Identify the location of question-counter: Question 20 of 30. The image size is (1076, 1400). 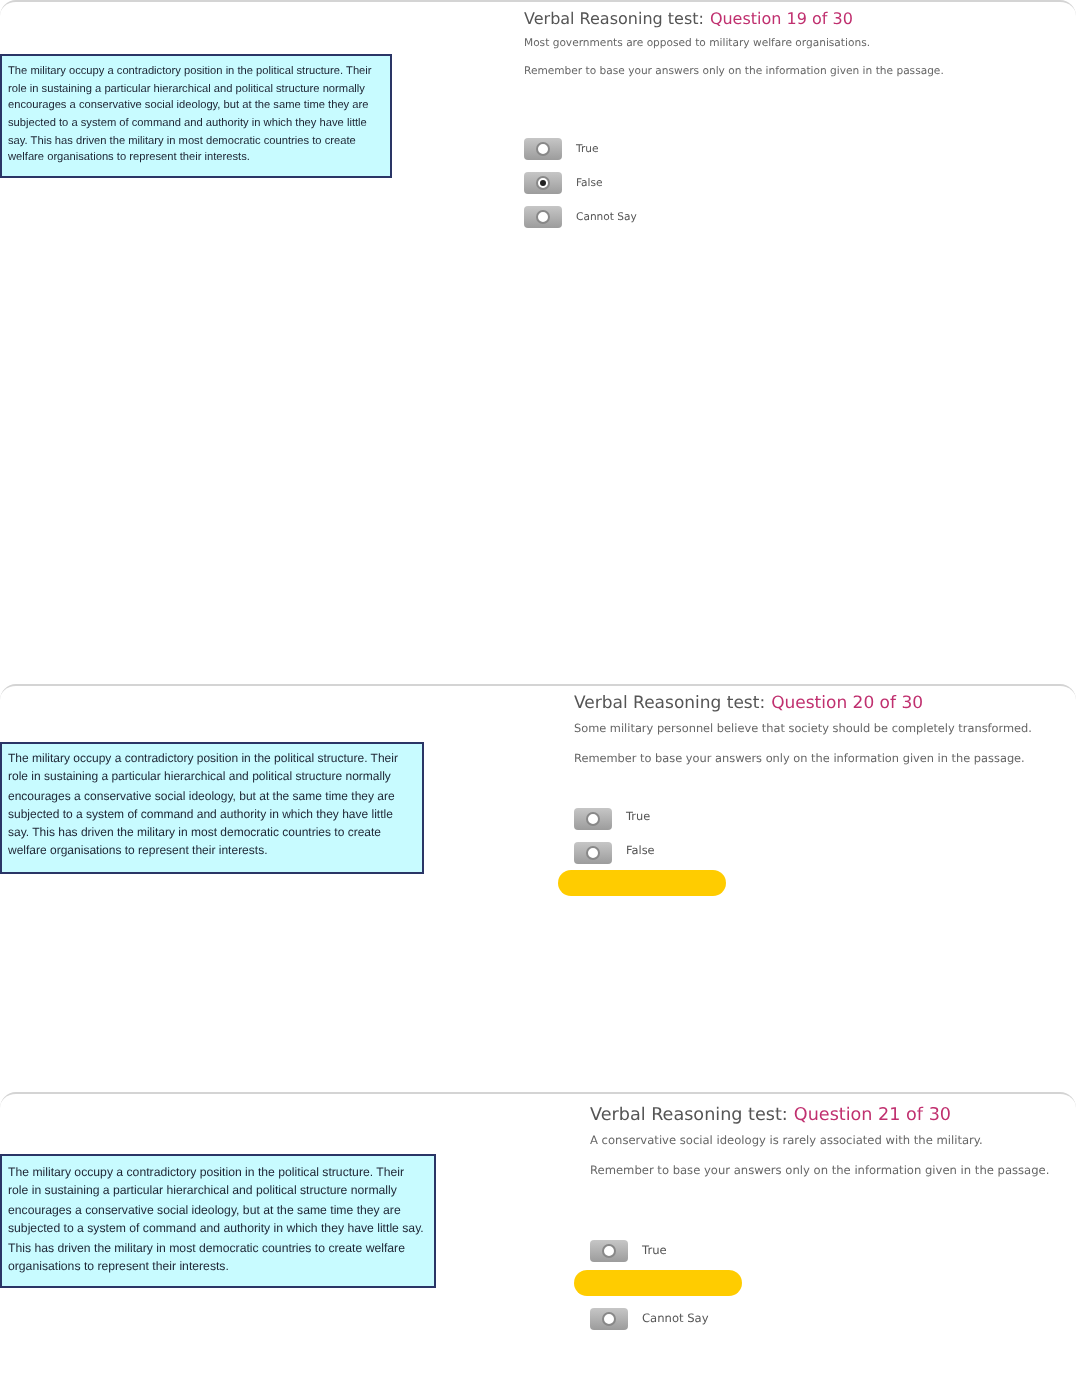
(847, 704).